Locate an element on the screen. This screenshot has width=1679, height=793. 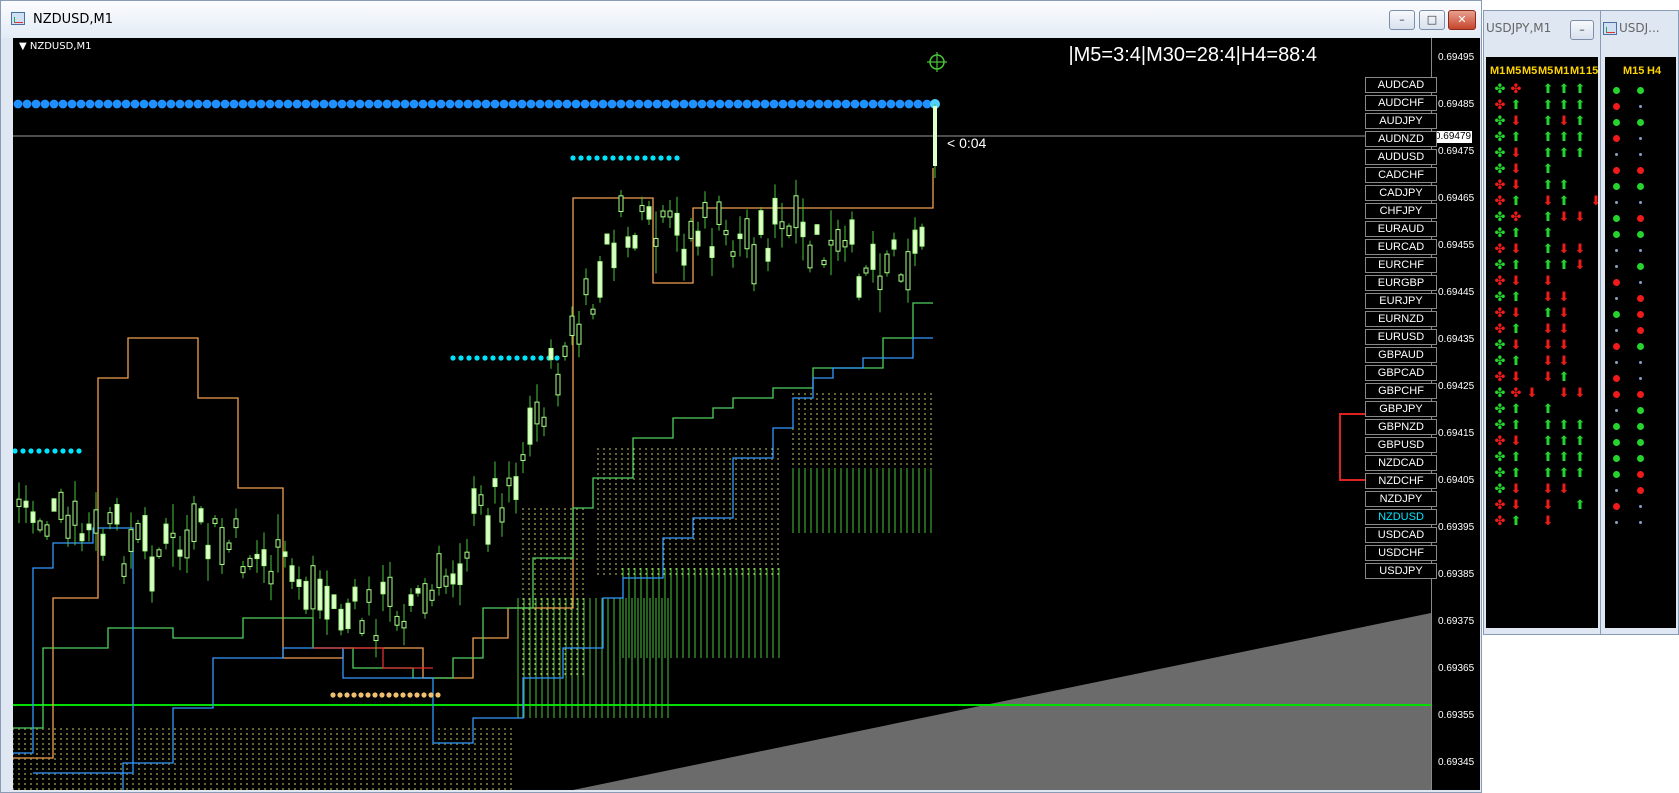
symbol-button-usdjpy: USDJPY is located at coordinates (1401, 571).